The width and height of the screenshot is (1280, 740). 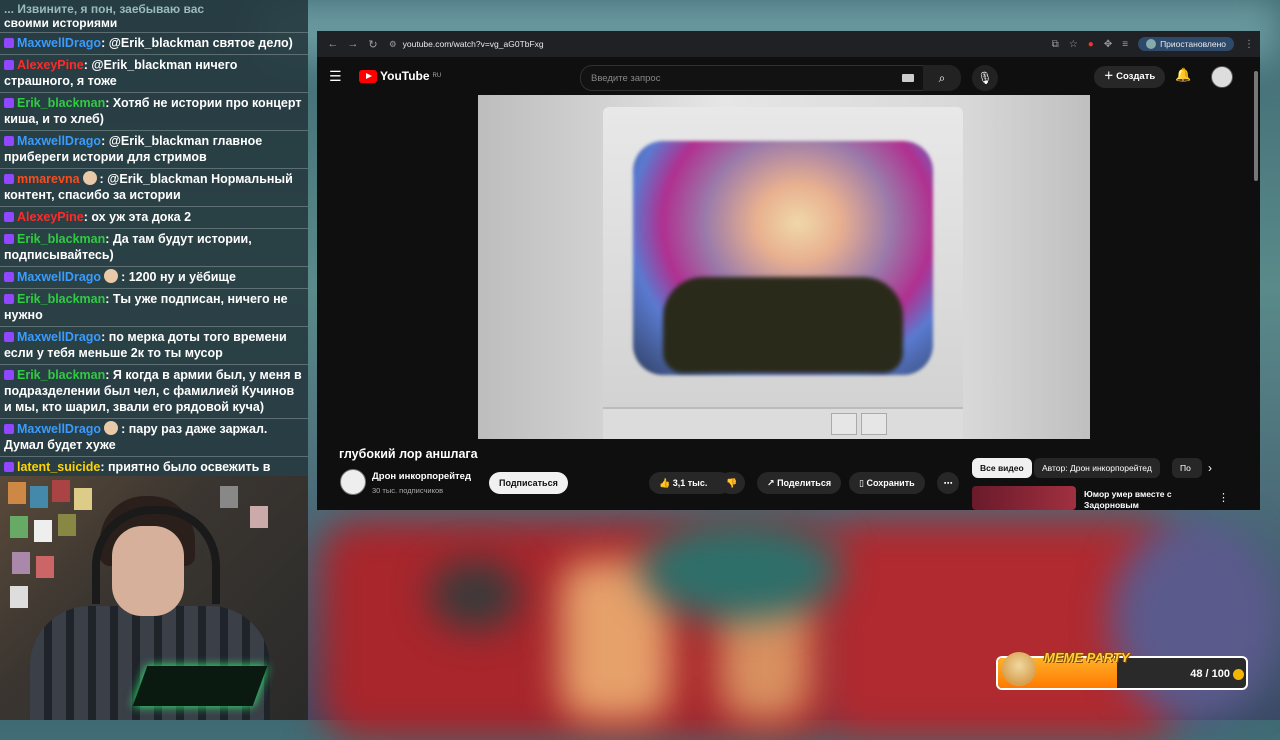 What do you see at coordinates (1249, 44) in the screenshot?
I see `browser-menu-icon: ⋮` at bounding box center [1249, 44].